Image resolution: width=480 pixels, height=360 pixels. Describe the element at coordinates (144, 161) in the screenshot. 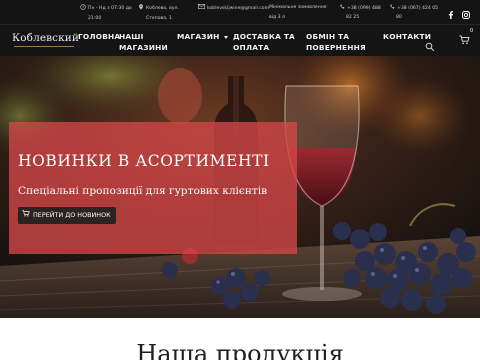

I see `hero-title: НОВИНКИ В АСОРТИМЕНТІ` at that location.